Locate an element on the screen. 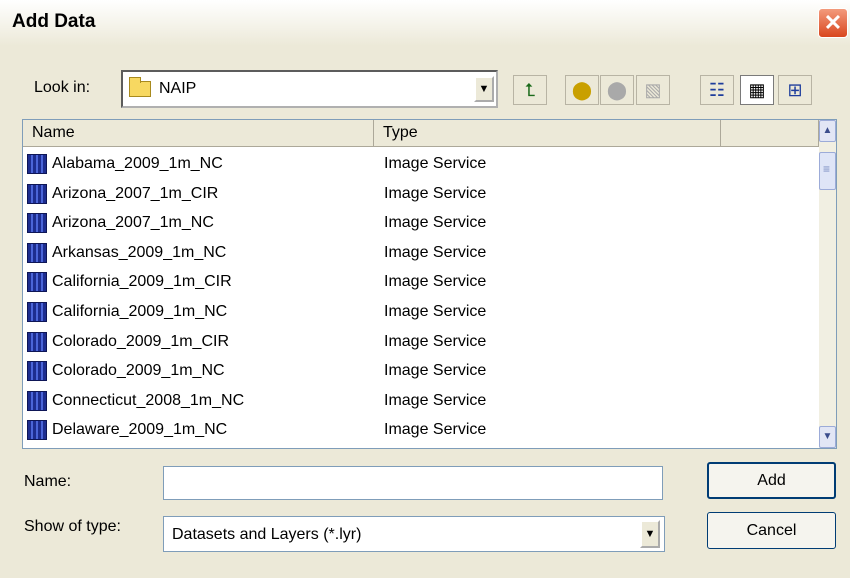 The height and width of the screenshot is (578, 850). name-label: Name: is located at coordinates (48, 481).